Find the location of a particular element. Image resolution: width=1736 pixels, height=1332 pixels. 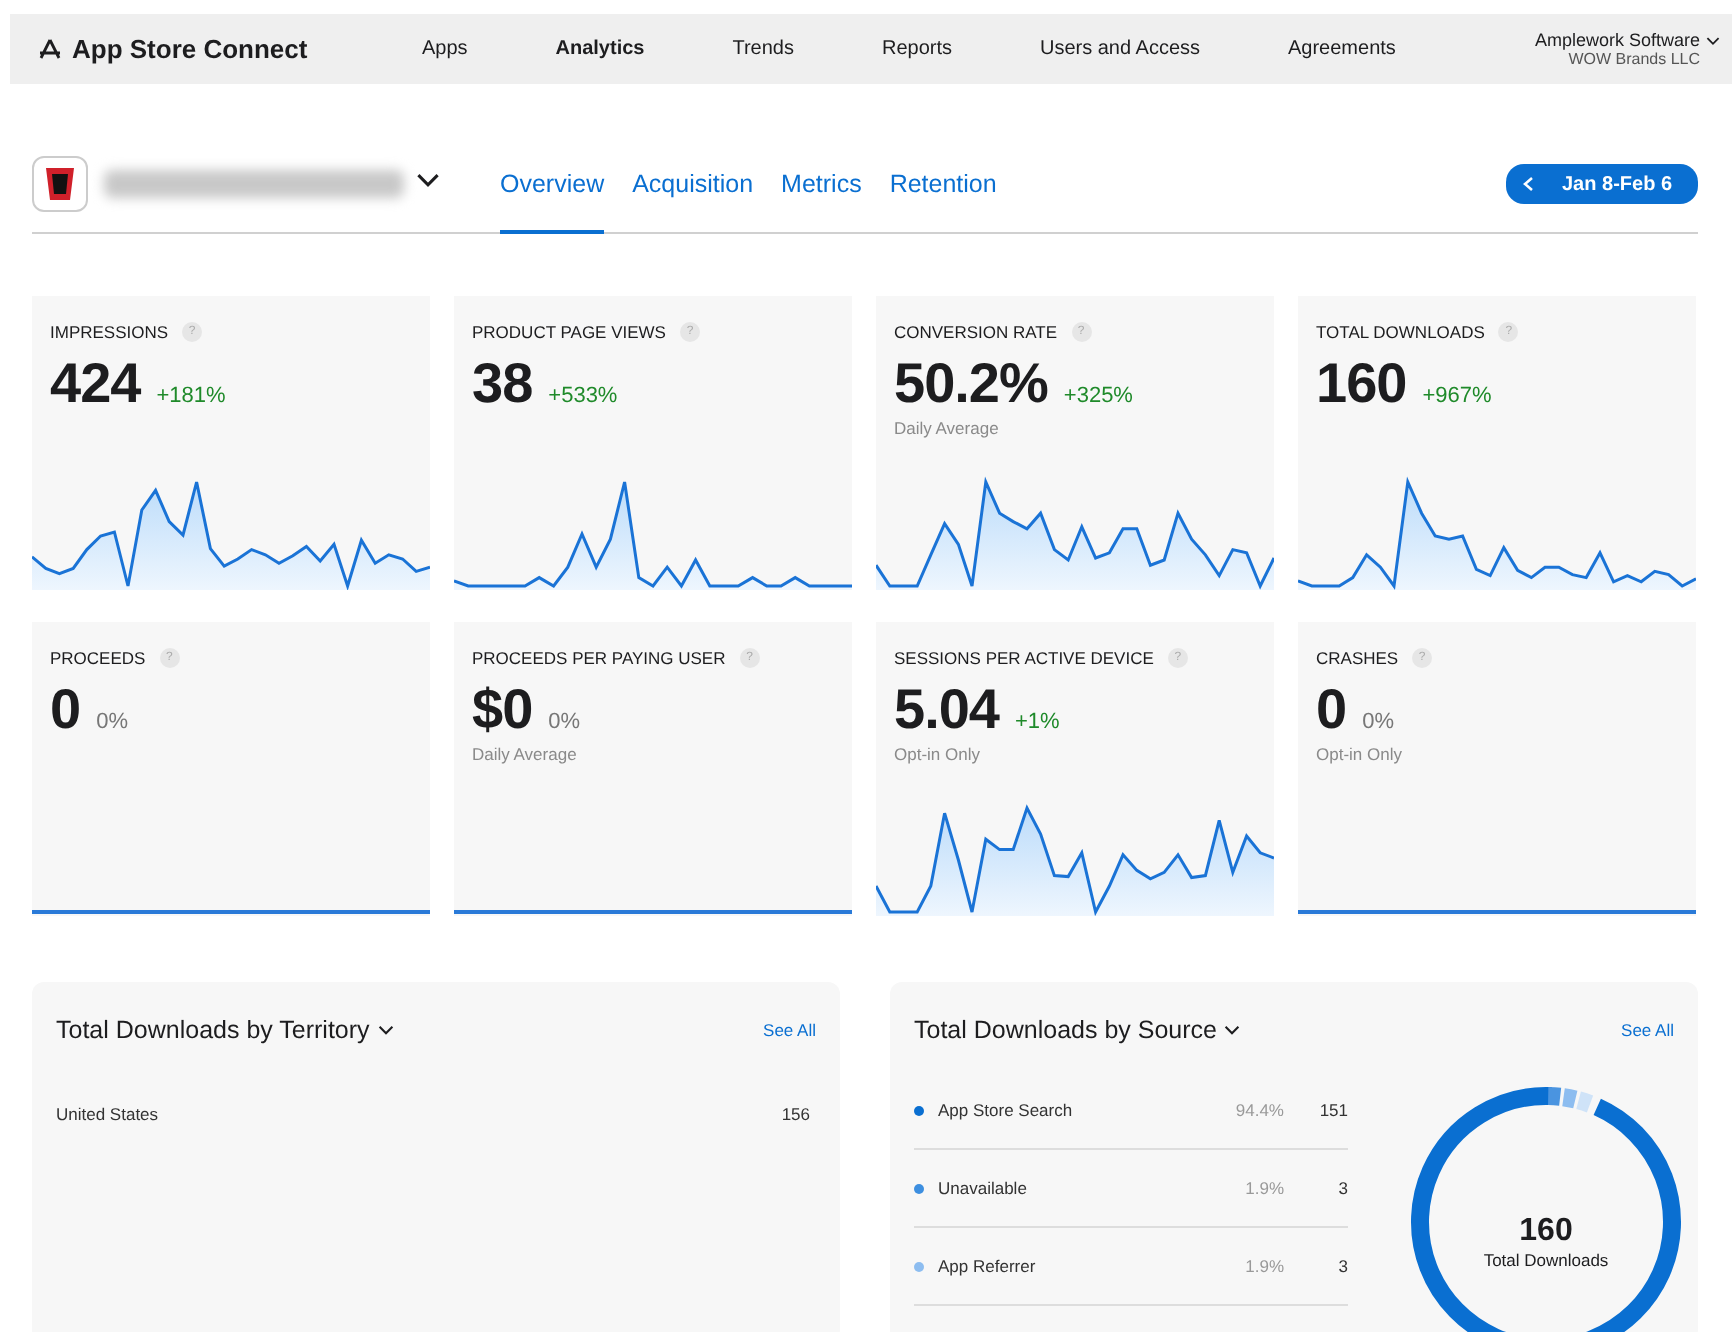

metric-value: 5.04 is located at coordinates (946, 710).